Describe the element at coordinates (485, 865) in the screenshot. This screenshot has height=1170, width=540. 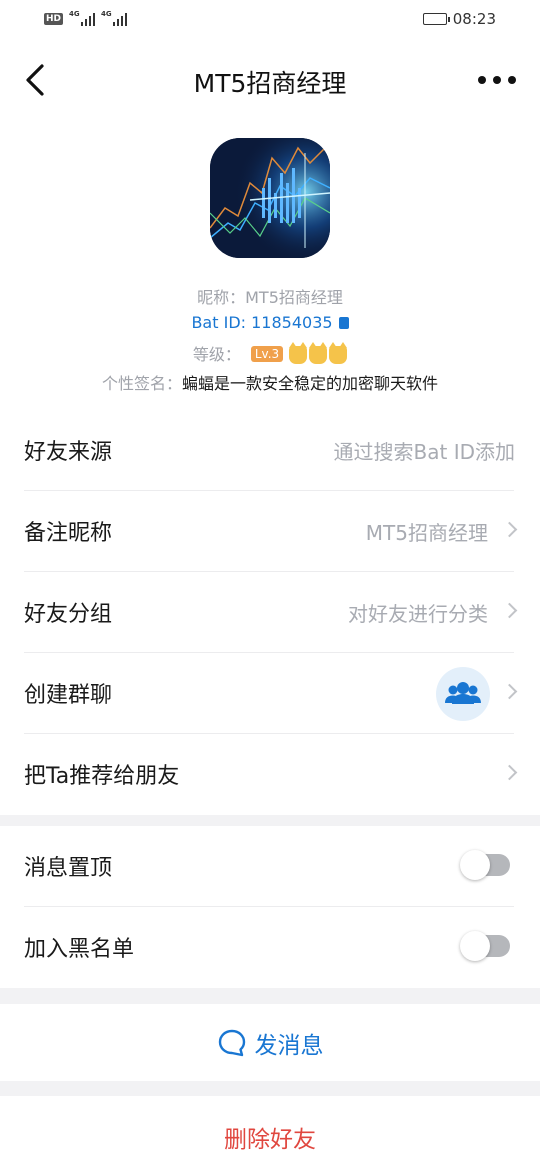
I see `pin-message-toggle` at that location.